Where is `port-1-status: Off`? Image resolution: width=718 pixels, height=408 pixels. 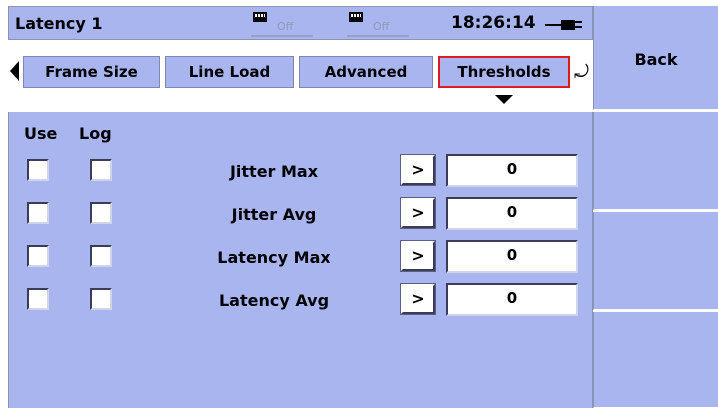
port-1-status: Off is located at coordinates (282, 25).